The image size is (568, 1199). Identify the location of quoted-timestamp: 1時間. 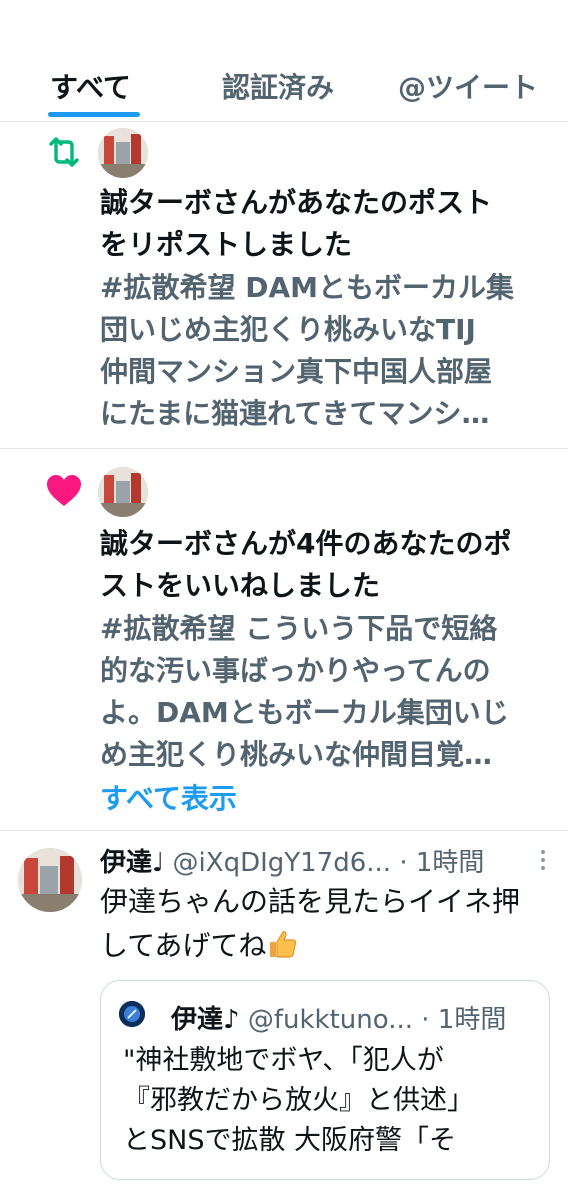
(472, 1020).